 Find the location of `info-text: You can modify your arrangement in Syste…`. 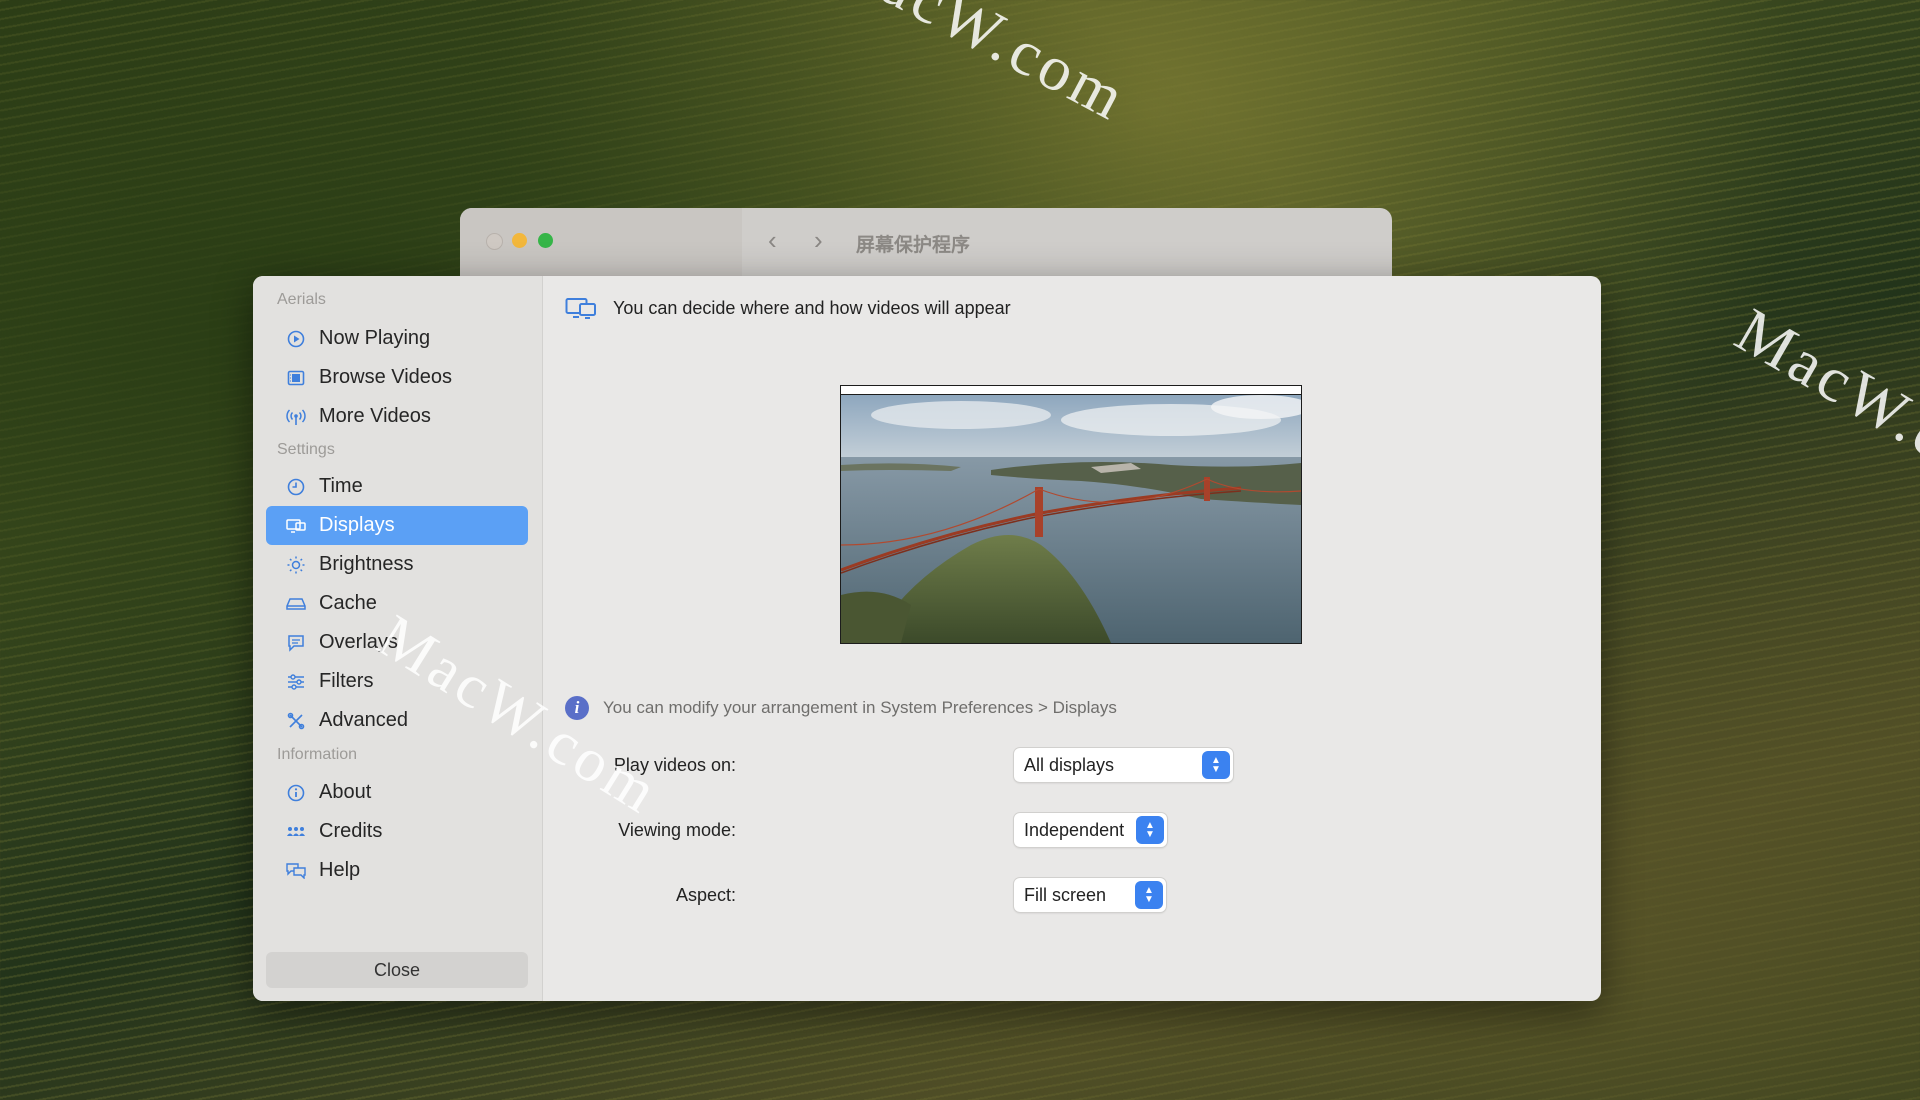

info-text: You can modify your arrangement in Syste… is located at coordinates (860, 707).